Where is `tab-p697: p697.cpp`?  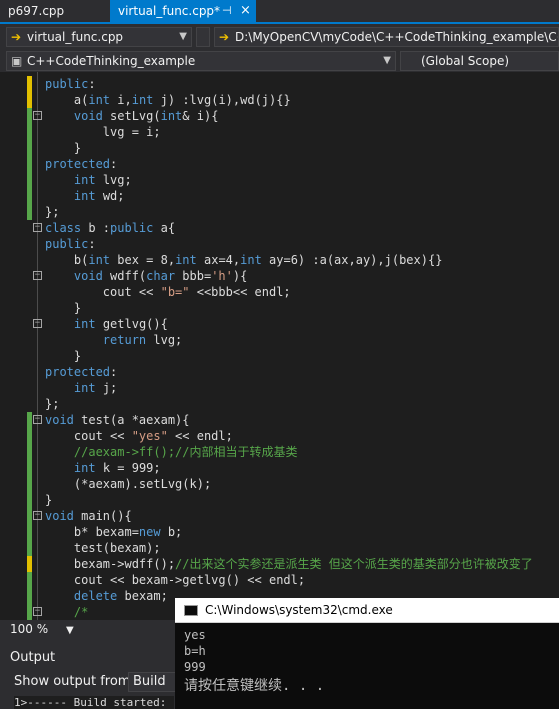 tab-p697: p697.cpp is located at coordinates (55, 11).